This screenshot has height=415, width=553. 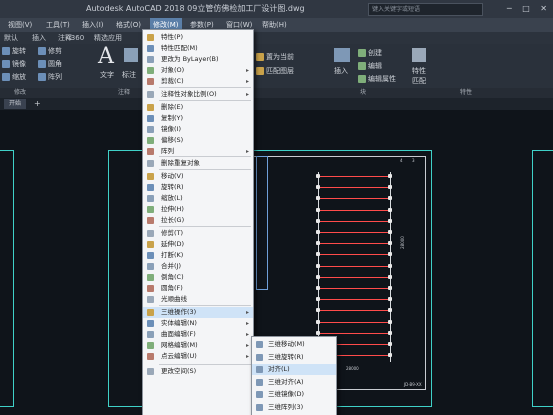 I want to click on menu-item-chamfer: 倒角(C), so click(x=198, y=277).